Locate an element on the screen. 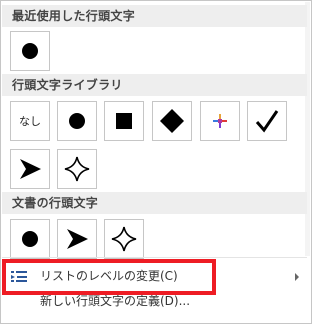 The width and height of the screenshot is (320, 326). bullet-library-header: 行頭文字ライブラリ is located at coordinates (154, 85).